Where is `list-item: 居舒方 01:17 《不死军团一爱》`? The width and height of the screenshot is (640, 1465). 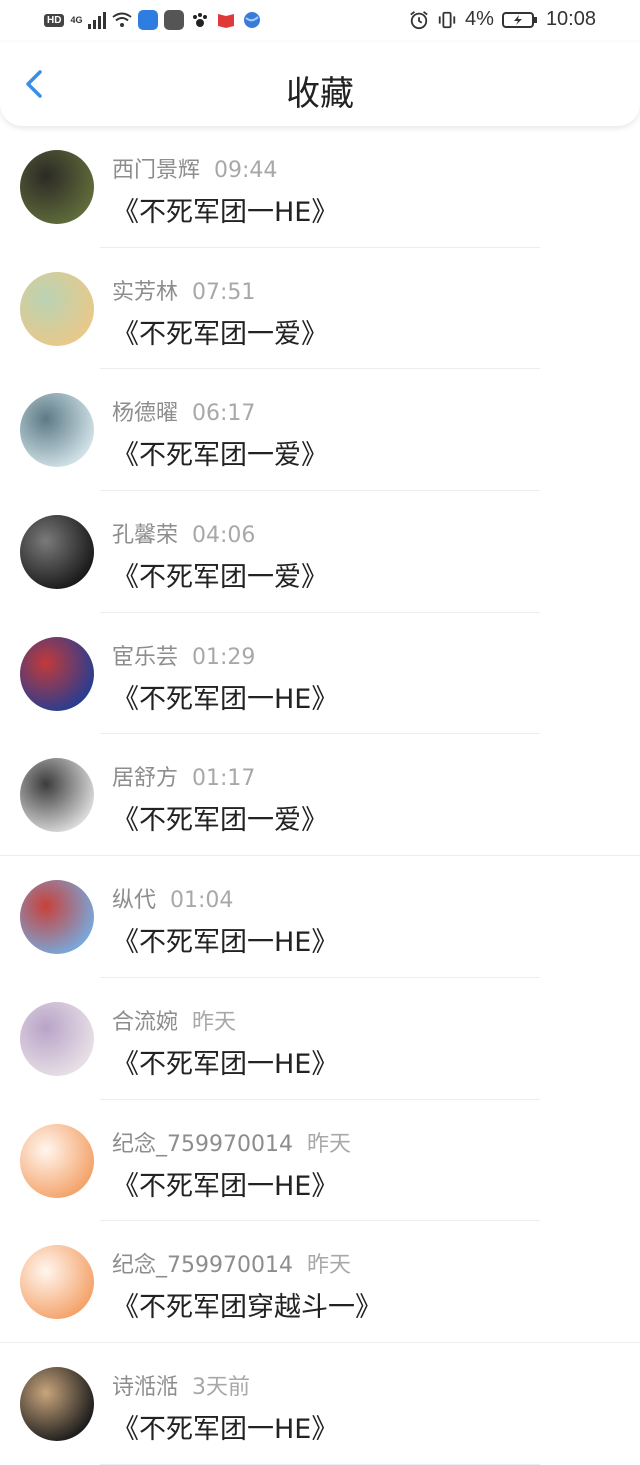
list-item: 居舒方 01:17 《不死军团一爱》 is located at coordinates (320, 795).